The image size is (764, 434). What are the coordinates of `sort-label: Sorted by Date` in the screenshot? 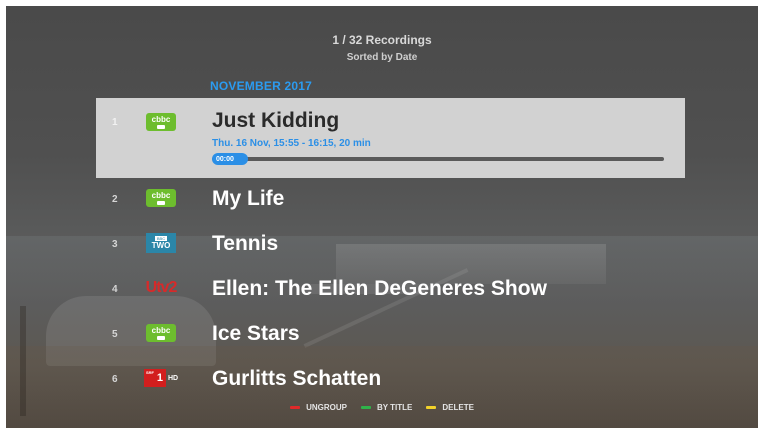 It's located at (382, 57).